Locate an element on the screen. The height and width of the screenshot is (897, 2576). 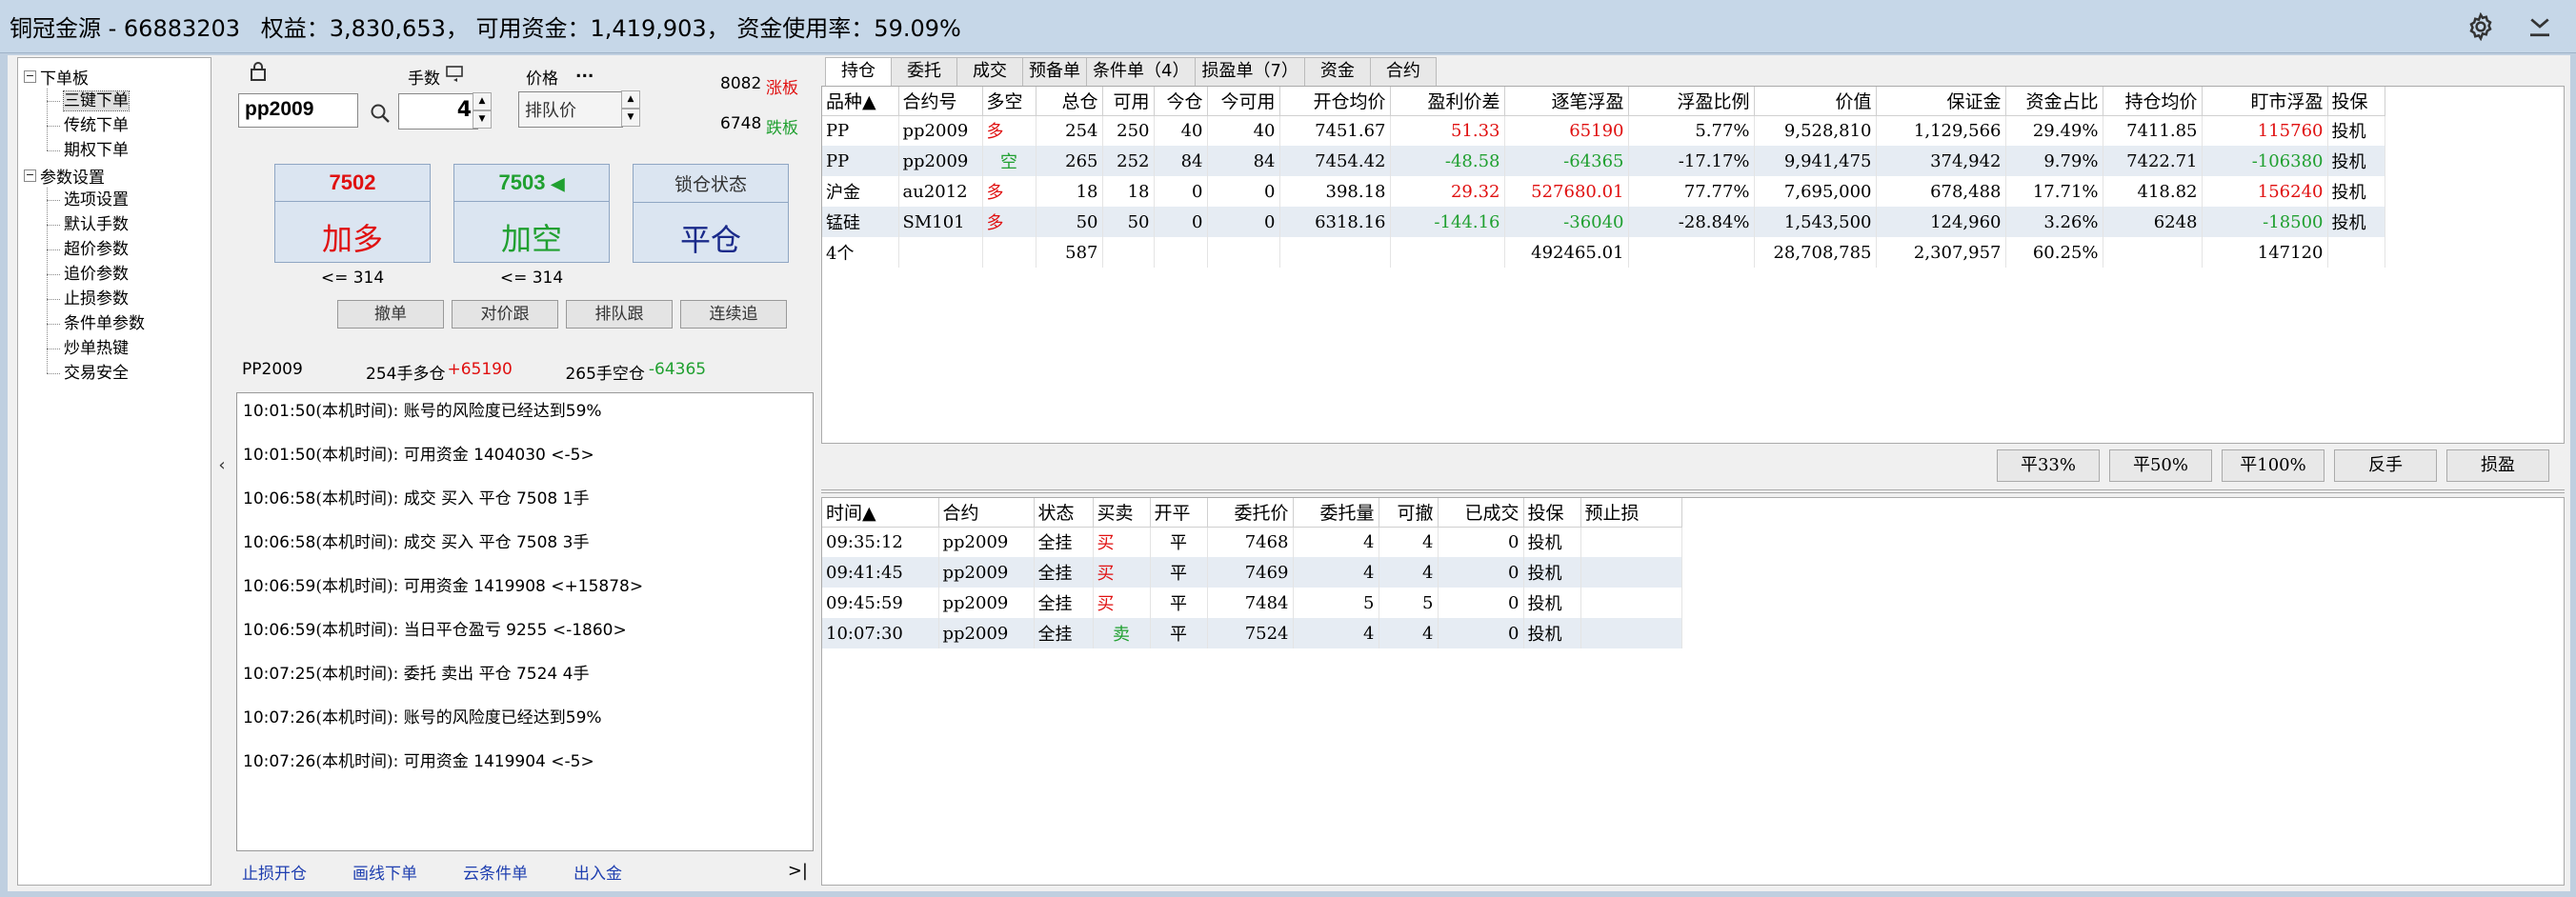
column-header: 合约 is located at coordinates (987, 513).